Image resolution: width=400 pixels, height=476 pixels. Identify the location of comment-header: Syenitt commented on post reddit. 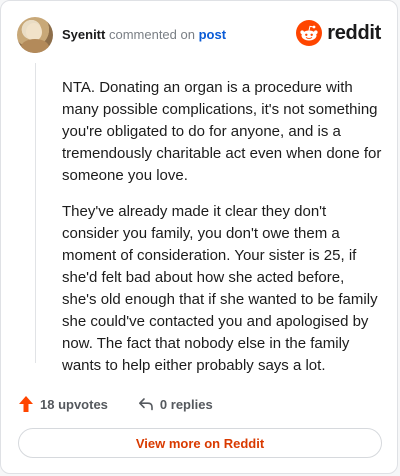
(199, 35).